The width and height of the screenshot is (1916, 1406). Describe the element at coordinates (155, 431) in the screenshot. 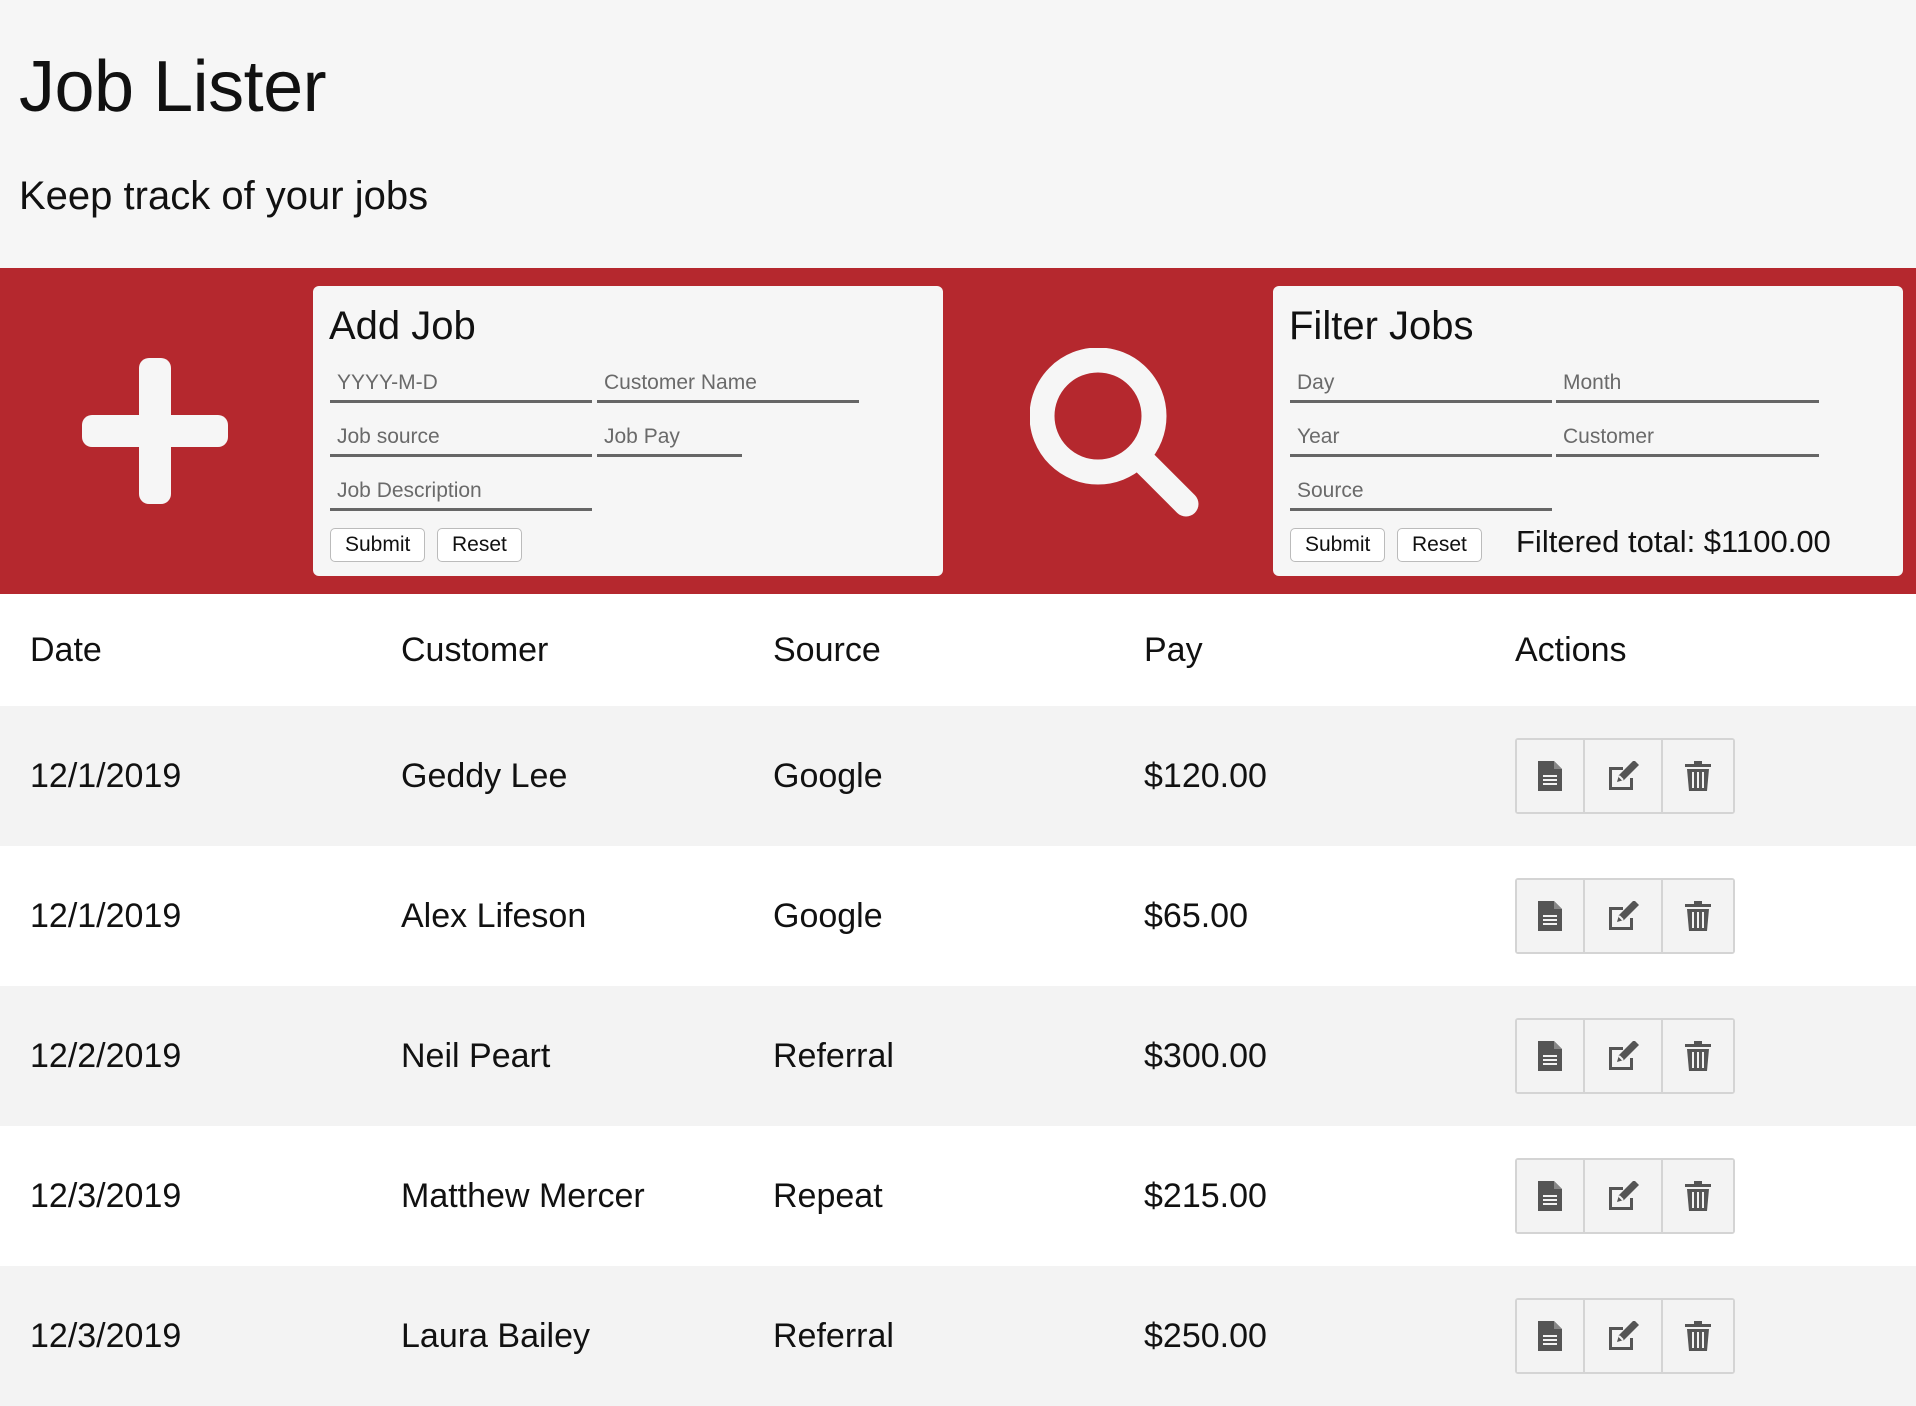

I see `plus-icon` at that location.